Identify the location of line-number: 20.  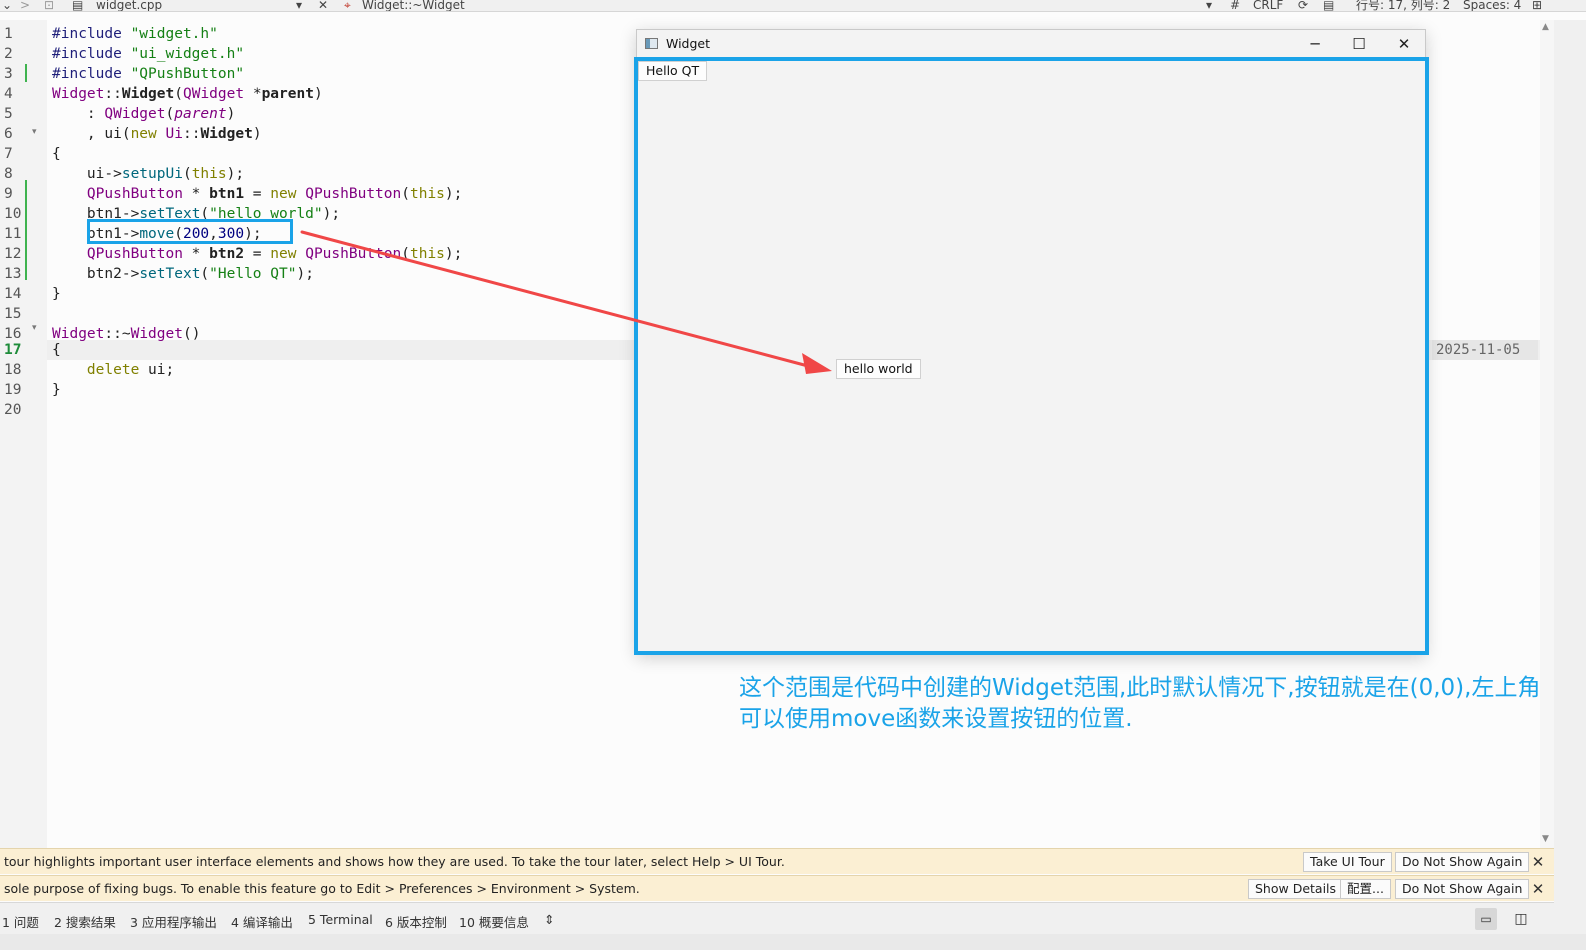
(13, 410).